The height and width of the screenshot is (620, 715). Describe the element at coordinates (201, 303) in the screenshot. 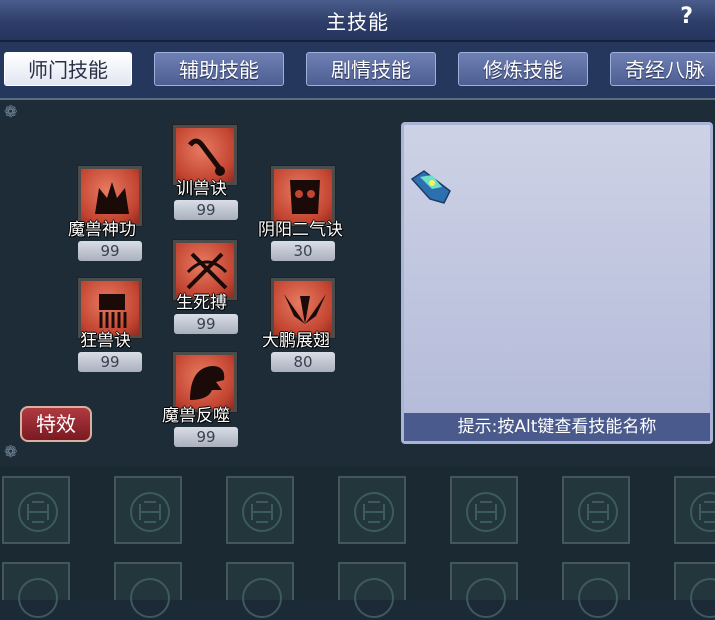

I see `skill-name: 生死搏` at that location.